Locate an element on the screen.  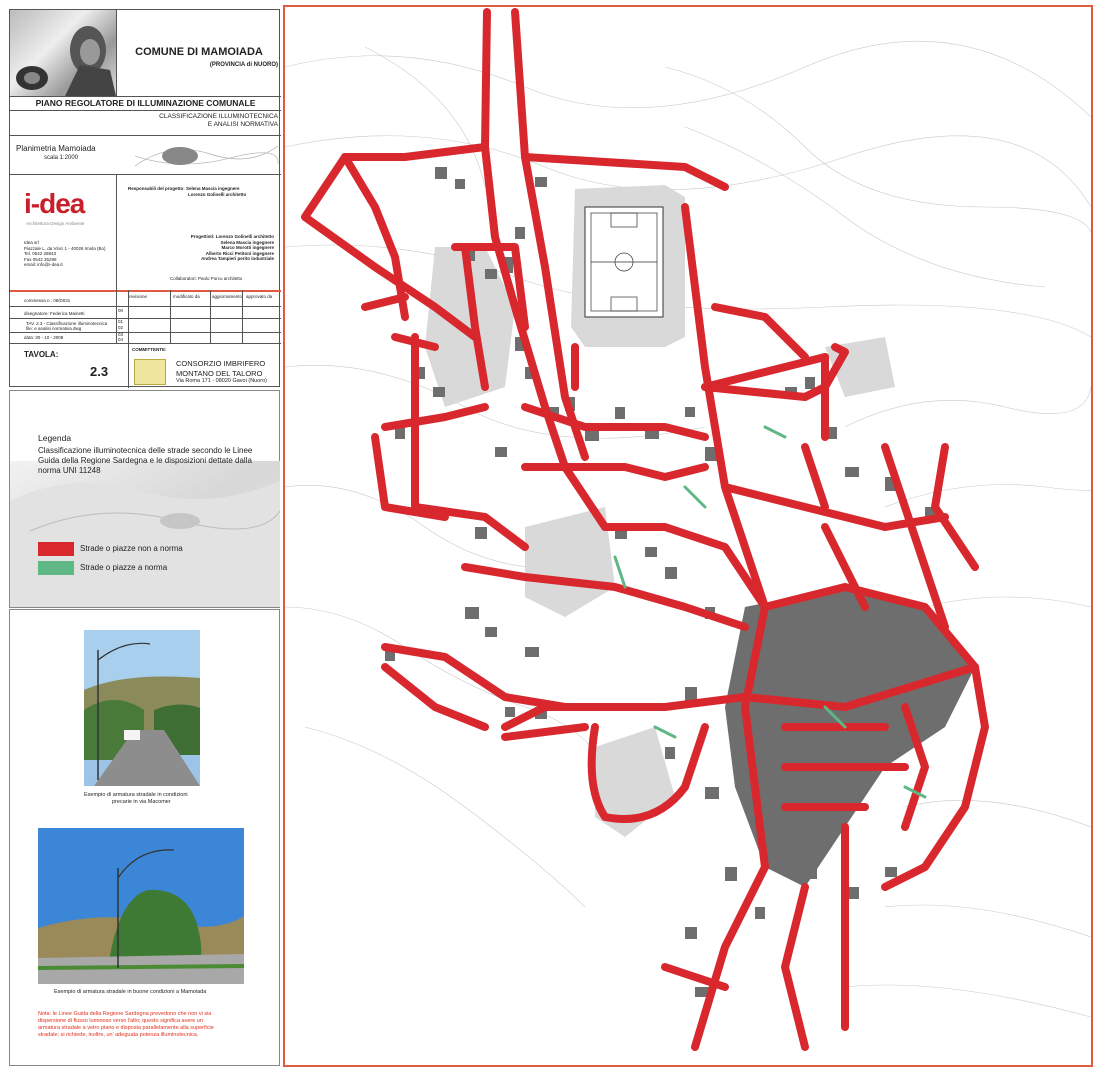
ideas-logo: i-dea is located at coordinates (54, 204).